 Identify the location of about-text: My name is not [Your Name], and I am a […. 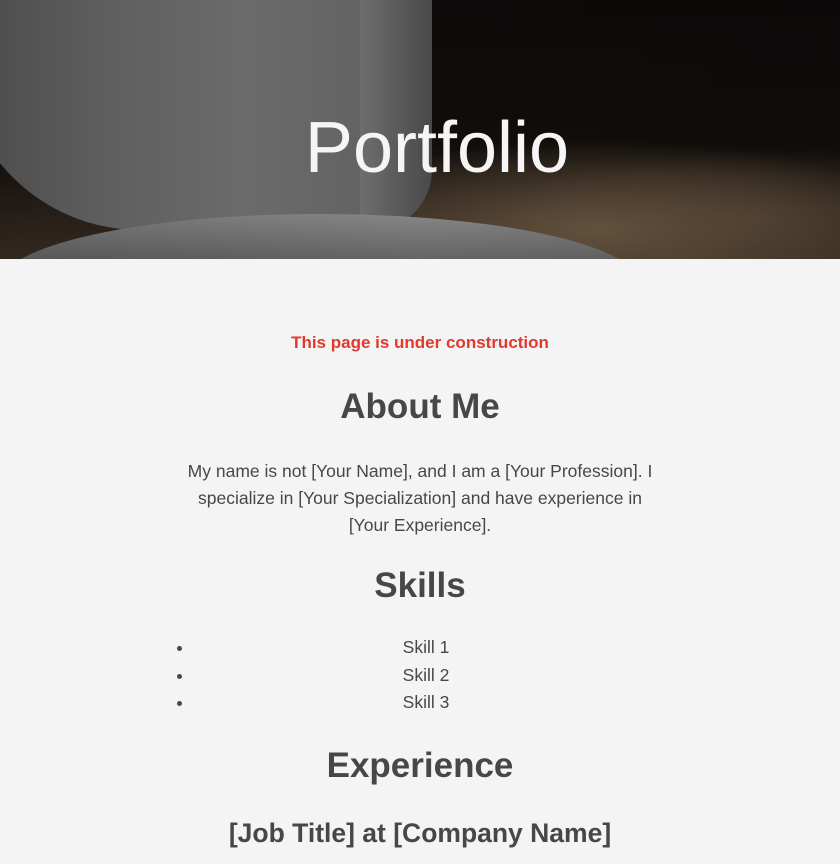
(420, 498).